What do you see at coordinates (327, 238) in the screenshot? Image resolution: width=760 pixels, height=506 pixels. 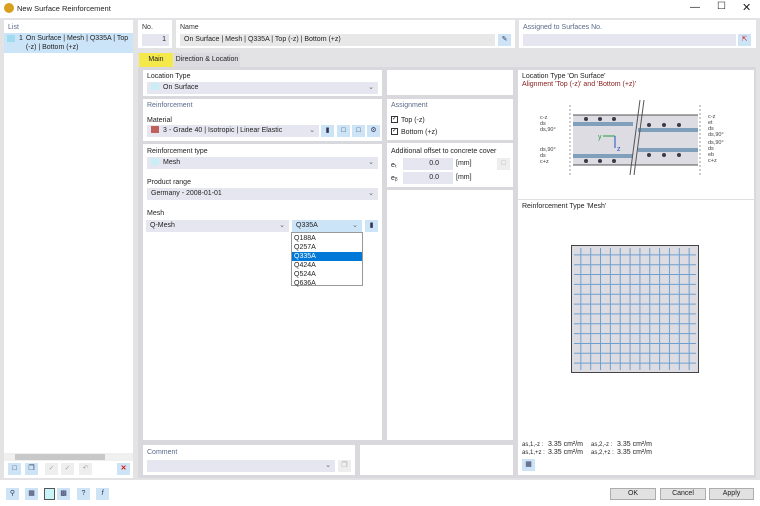 I see `mesh-option: Q188A` at bounding box center [327, 238].